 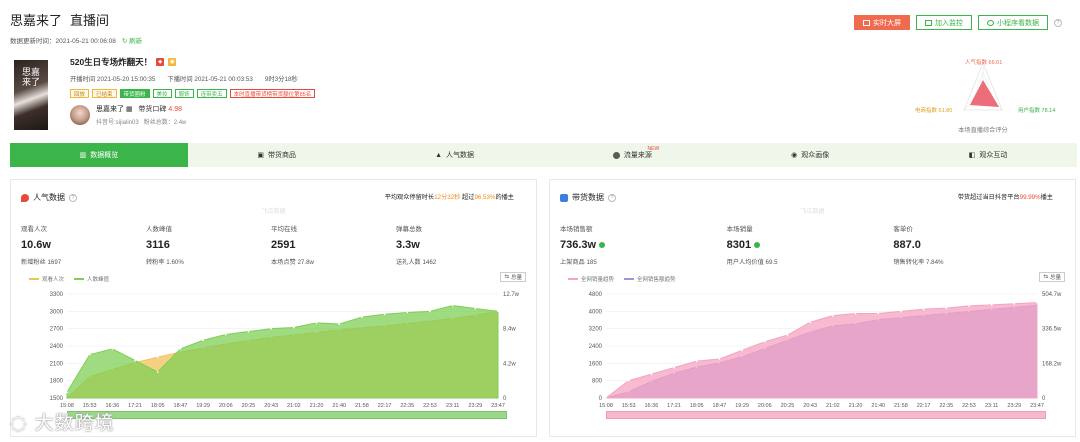 I want to click on bar-chart-icon: ▥, so click(x=83, y=155).